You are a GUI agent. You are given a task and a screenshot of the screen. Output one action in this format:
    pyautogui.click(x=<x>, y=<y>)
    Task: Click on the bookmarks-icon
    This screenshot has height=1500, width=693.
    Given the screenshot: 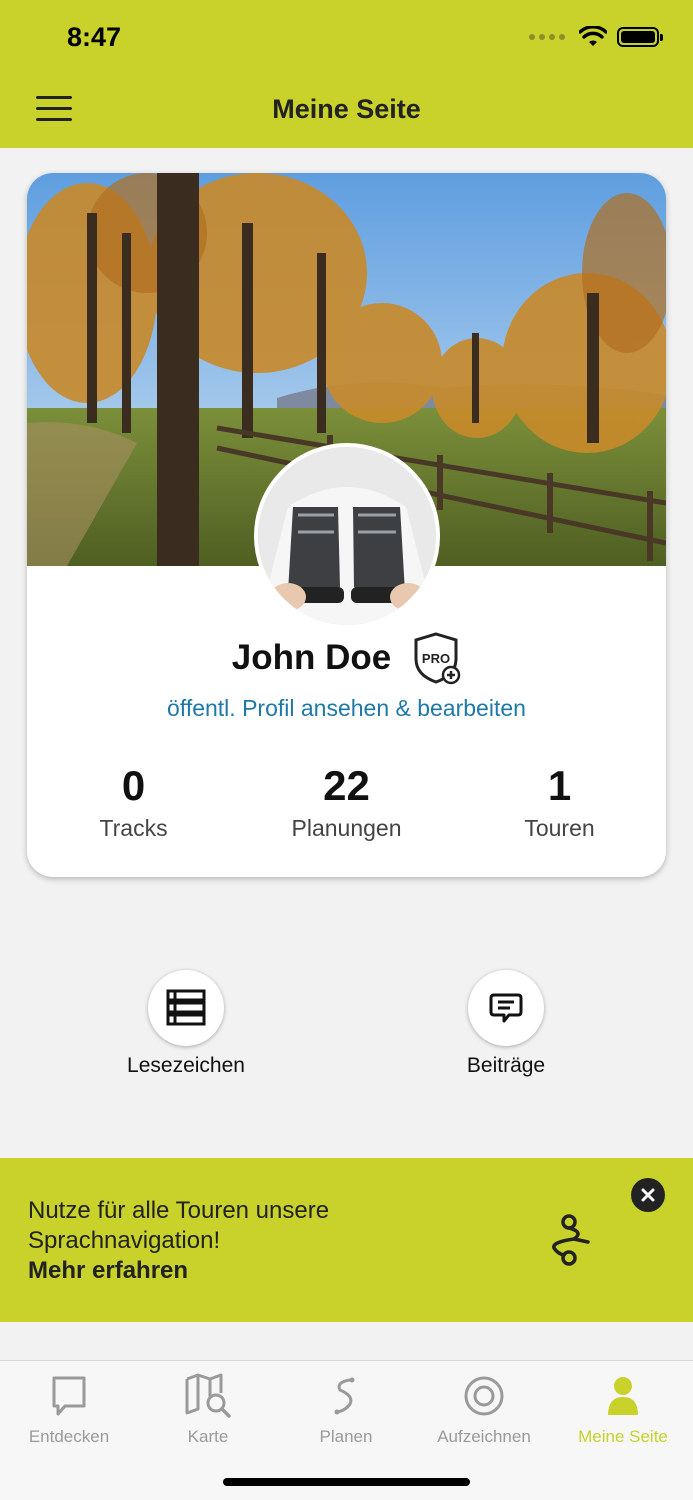 What is the action you would take?
    pyautogui.click(x=186, y=1007)
    